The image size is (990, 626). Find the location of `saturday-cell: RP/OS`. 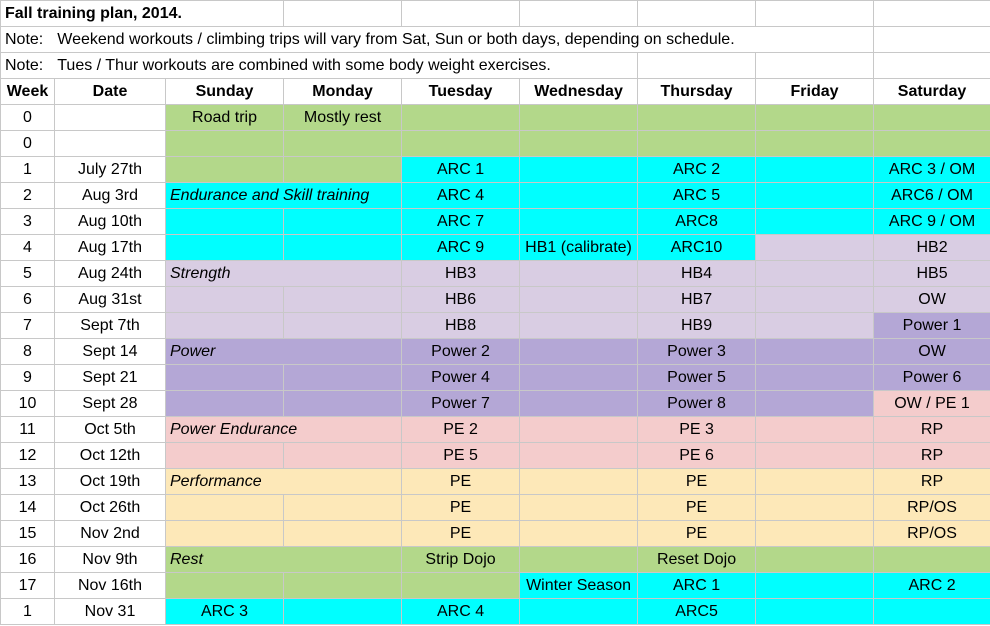

saturday-cell: RP/OS is located at coordinates (931, 507).